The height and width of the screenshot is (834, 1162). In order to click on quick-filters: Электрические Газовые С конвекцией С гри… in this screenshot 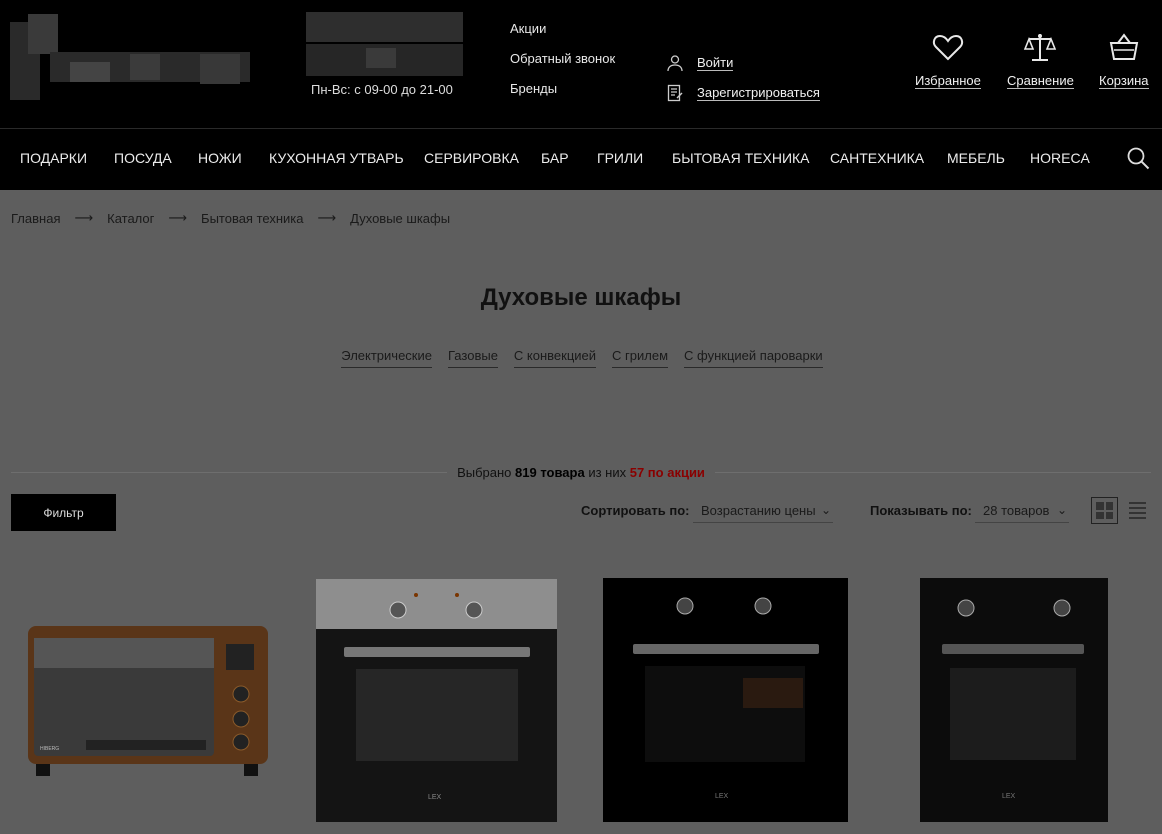, I will do `click(581, 358)`.